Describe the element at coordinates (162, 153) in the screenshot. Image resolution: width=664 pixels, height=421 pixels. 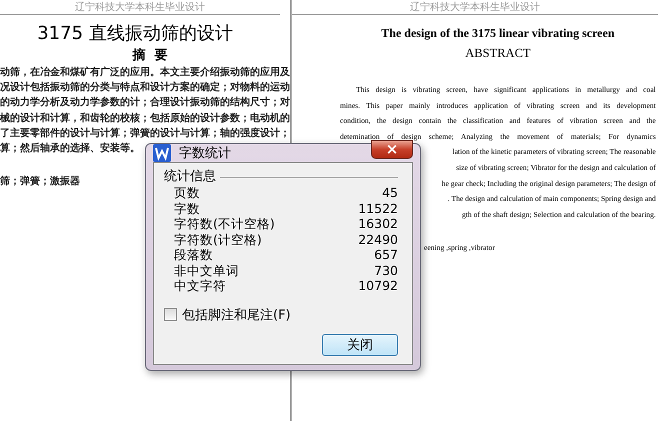
I see `app-logo-icon` at that location.